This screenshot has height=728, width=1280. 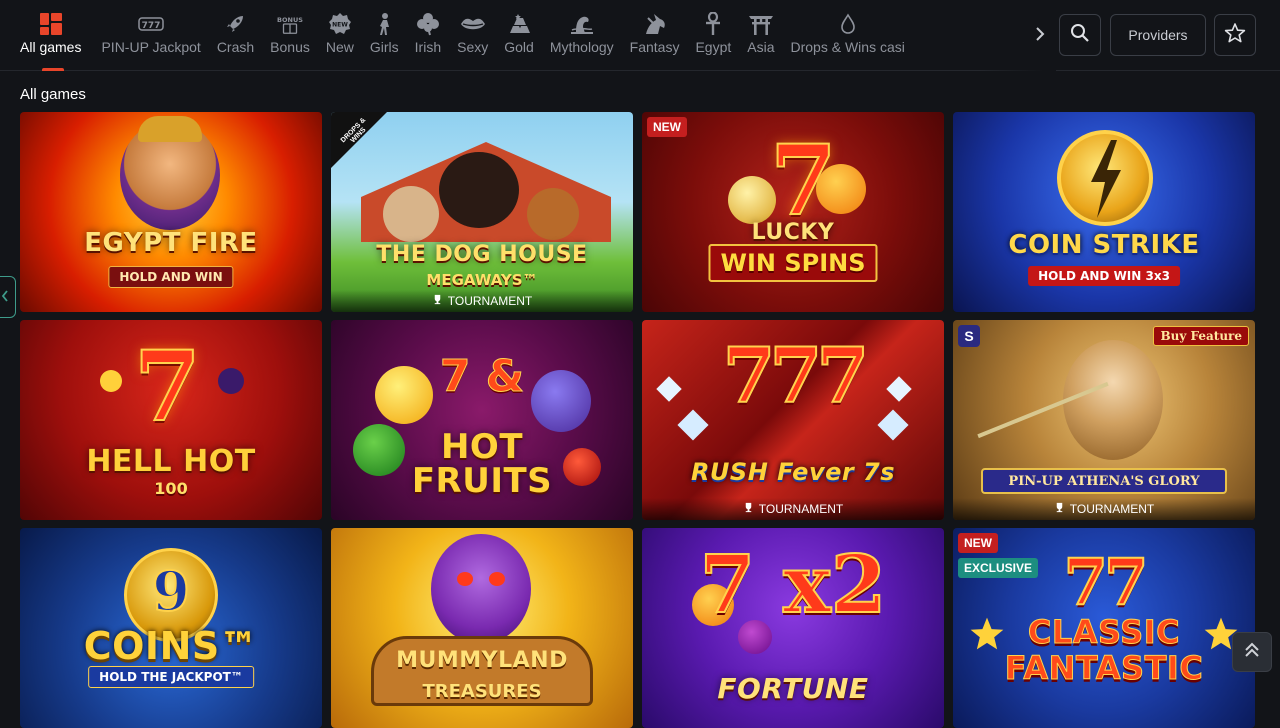 I want to click on tab-label: Egypt, so click(x=713, y=47).